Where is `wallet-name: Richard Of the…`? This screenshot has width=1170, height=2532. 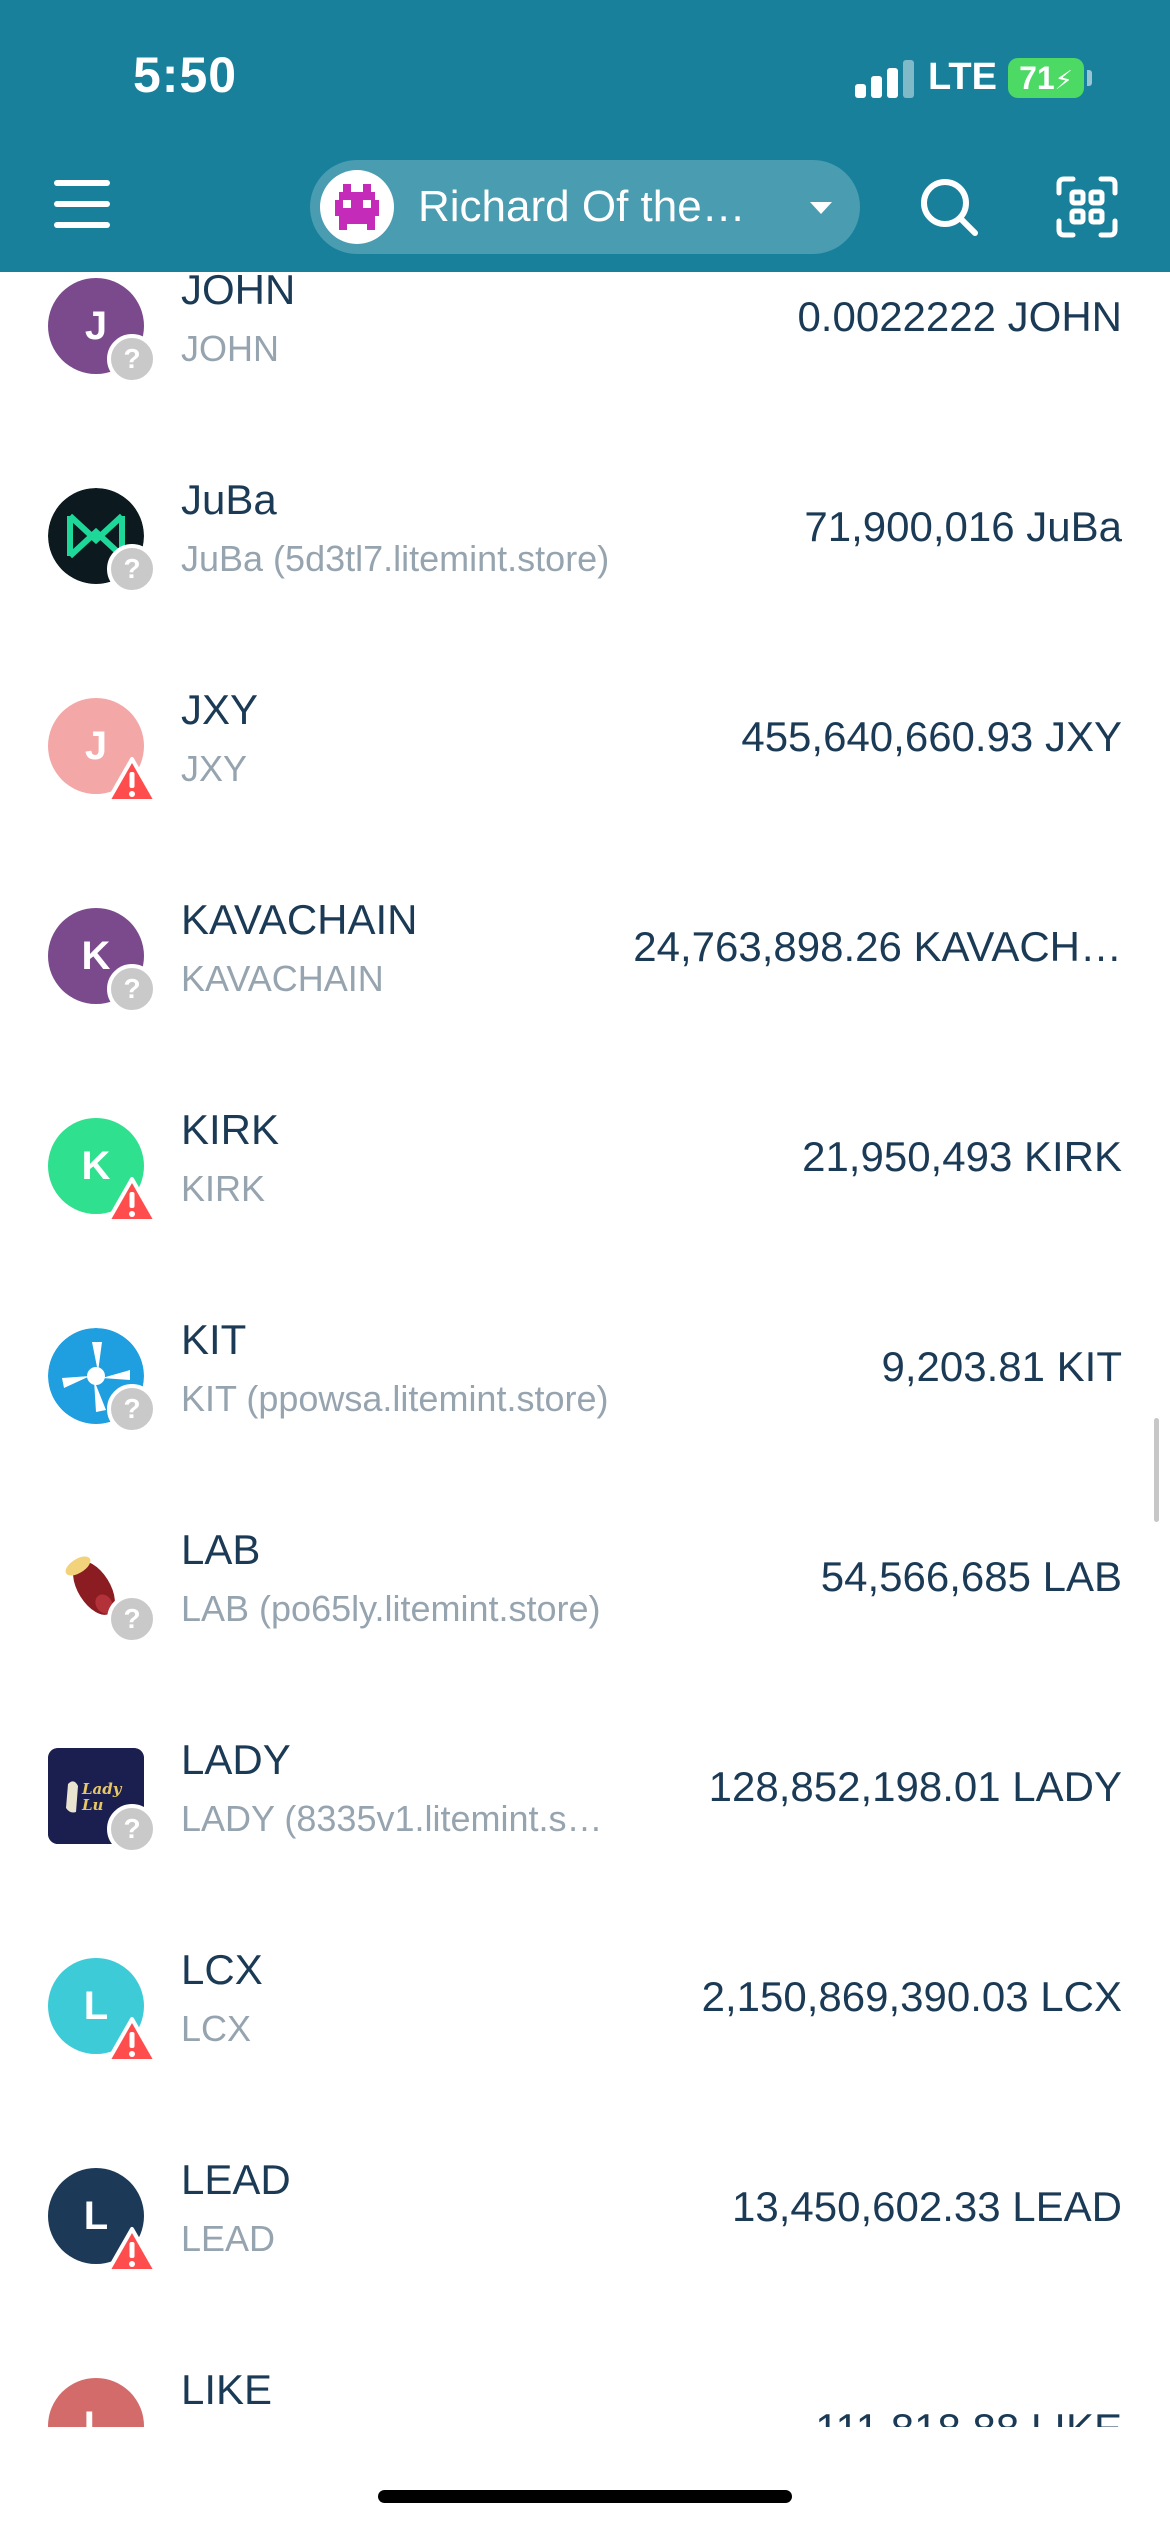
wallet-name: Richard Of the… is located at coordinates (582, 206).